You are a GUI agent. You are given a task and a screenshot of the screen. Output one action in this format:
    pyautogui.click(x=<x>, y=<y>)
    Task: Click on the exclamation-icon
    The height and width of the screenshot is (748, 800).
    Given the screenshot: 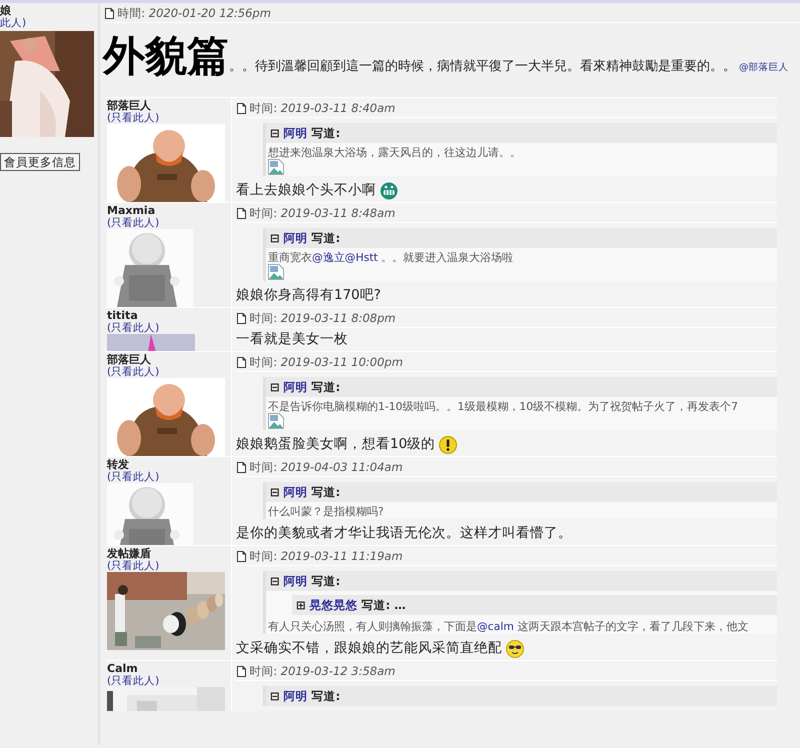 What is the action you would take?
    pyautogui.click(x=448, y=445)
    